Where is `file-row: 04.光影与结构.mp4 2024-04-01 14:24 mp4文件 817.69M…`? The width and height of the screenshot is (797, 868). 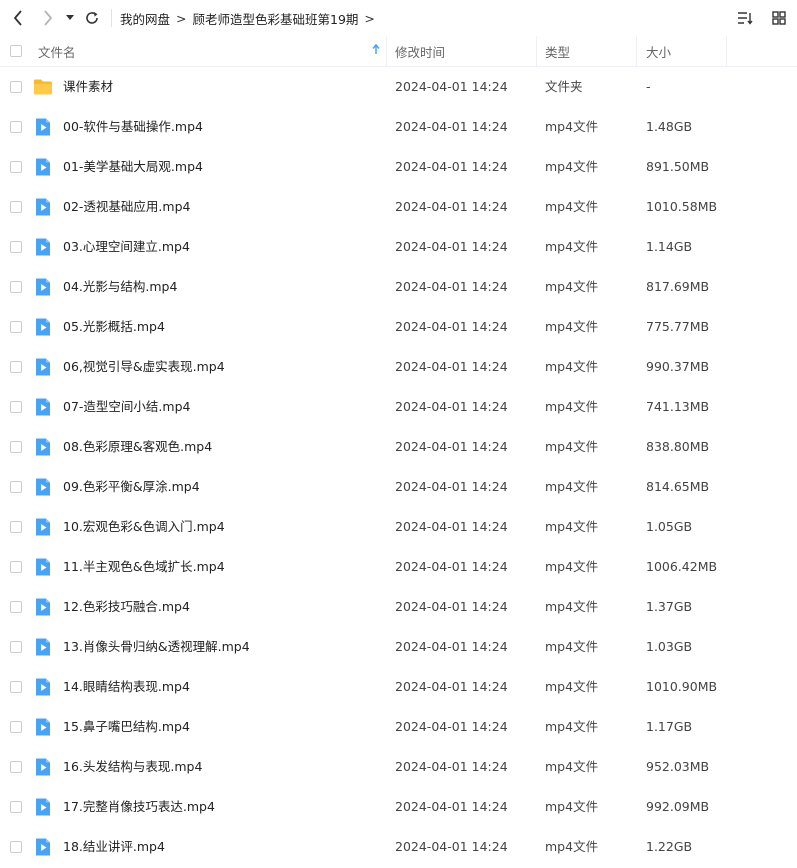 file-row: 04.光影与结构.mp4 2024-04-01 14:24 mp4文件 817.69M… is located at coordinates (398, 287).